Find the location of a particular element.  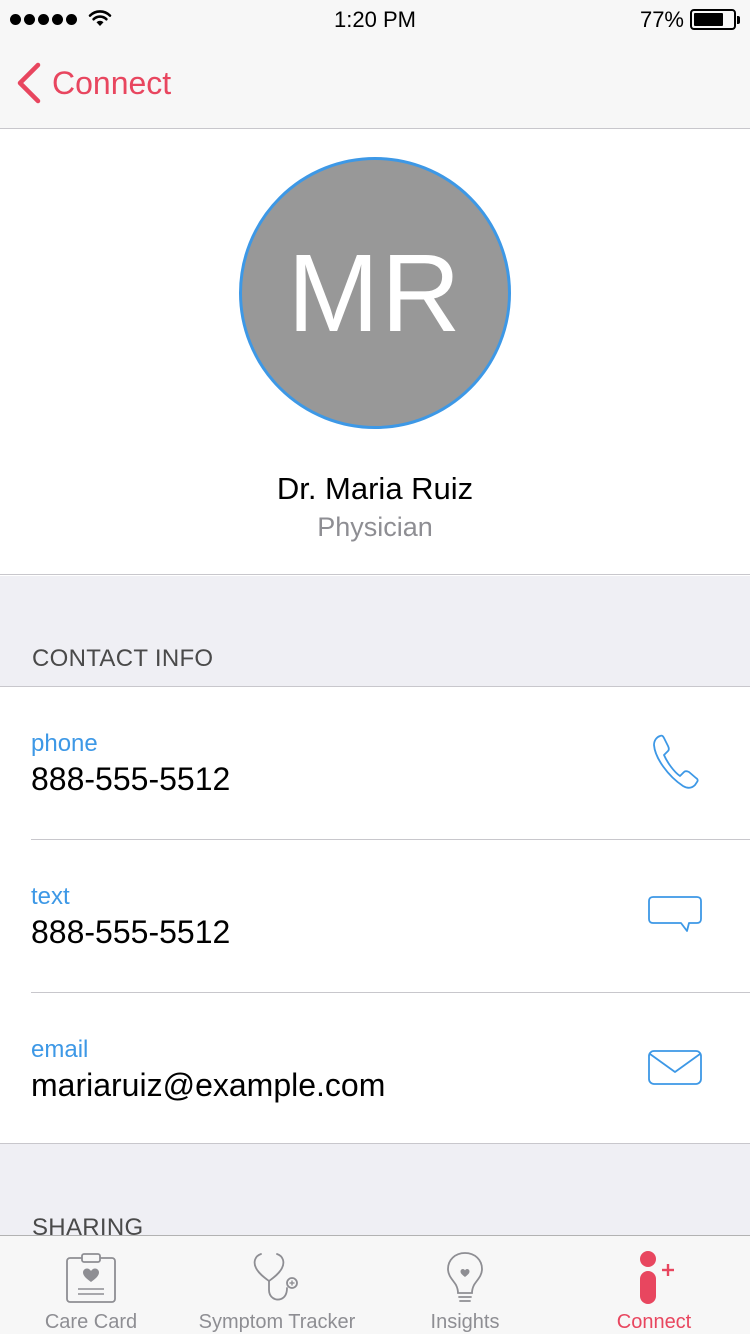

tab-insights: Insights is located at coordinates (465, 1285).